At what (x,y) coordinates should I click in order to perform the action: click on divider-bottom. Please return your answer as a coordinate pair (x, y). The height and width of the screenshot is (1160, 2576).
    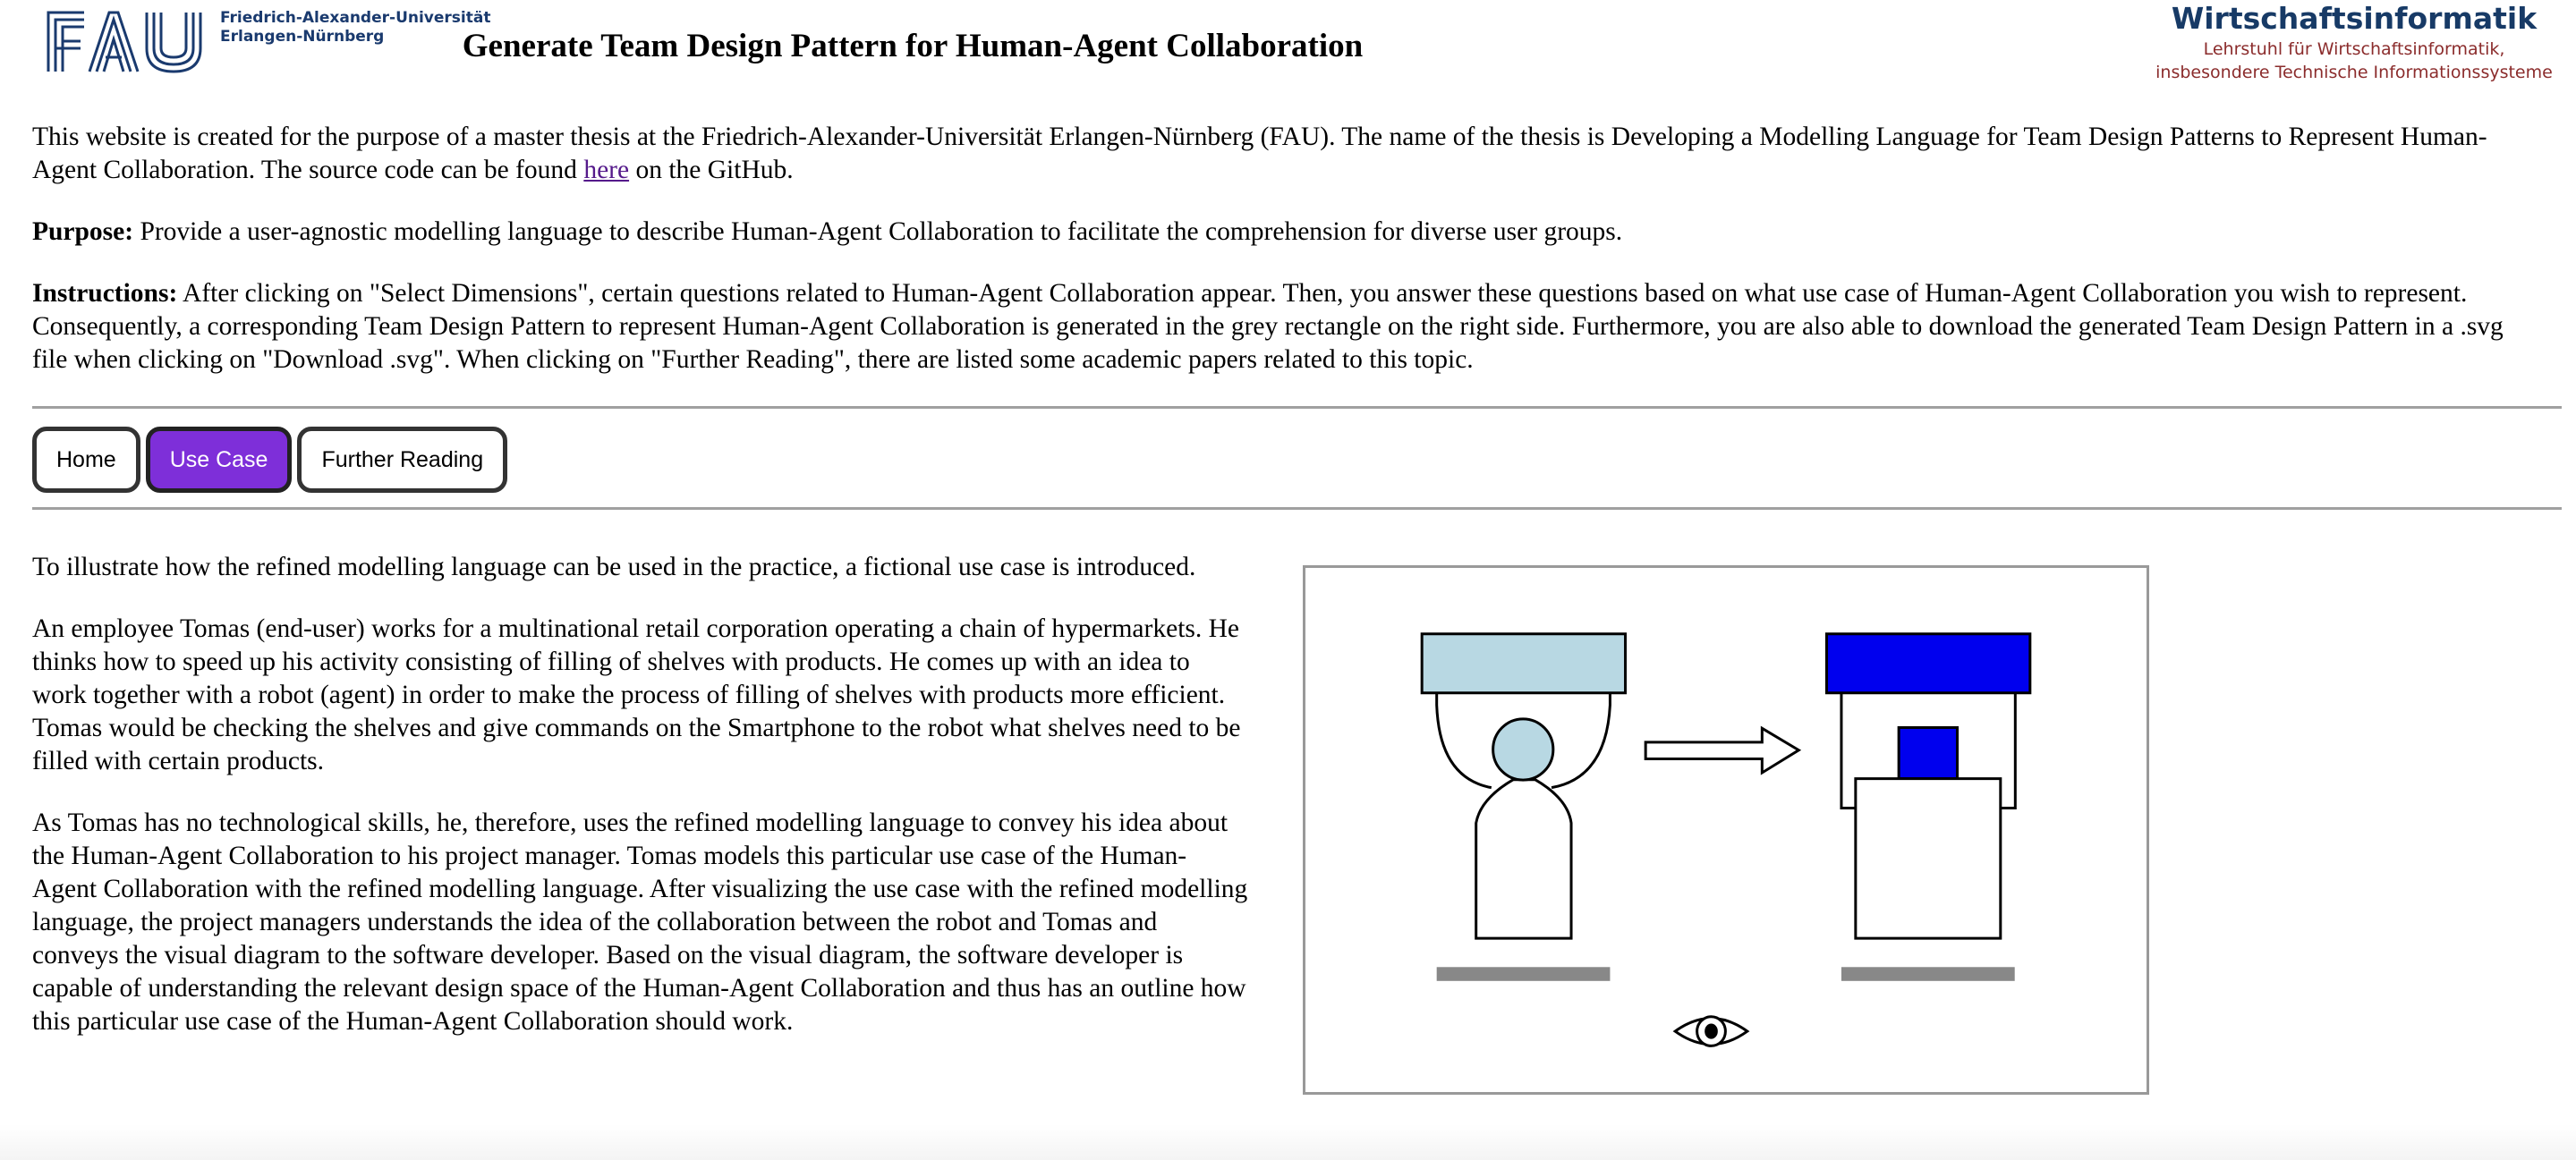
    Looking at the image, I should click on (1297, 508).